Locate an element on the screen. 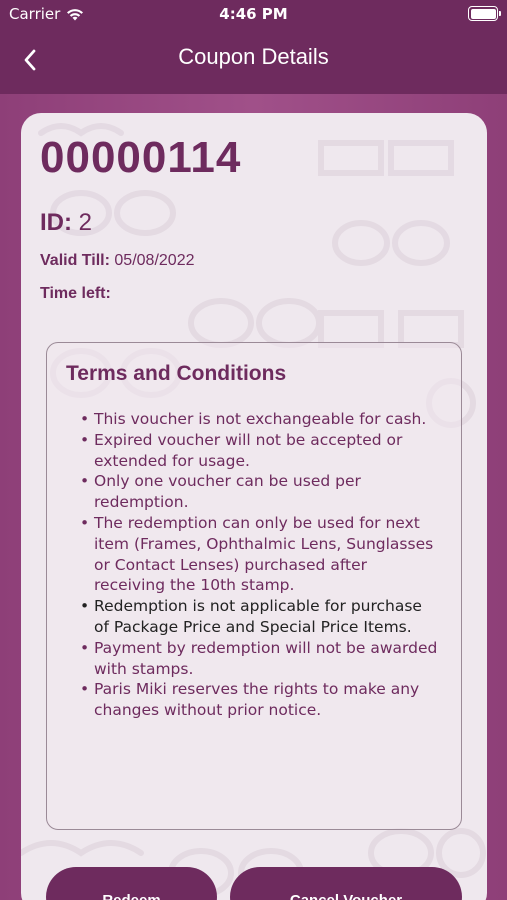 This screenshot has width=507, height=900. redeem-button: Redeem is located at coordinates (131, 883).